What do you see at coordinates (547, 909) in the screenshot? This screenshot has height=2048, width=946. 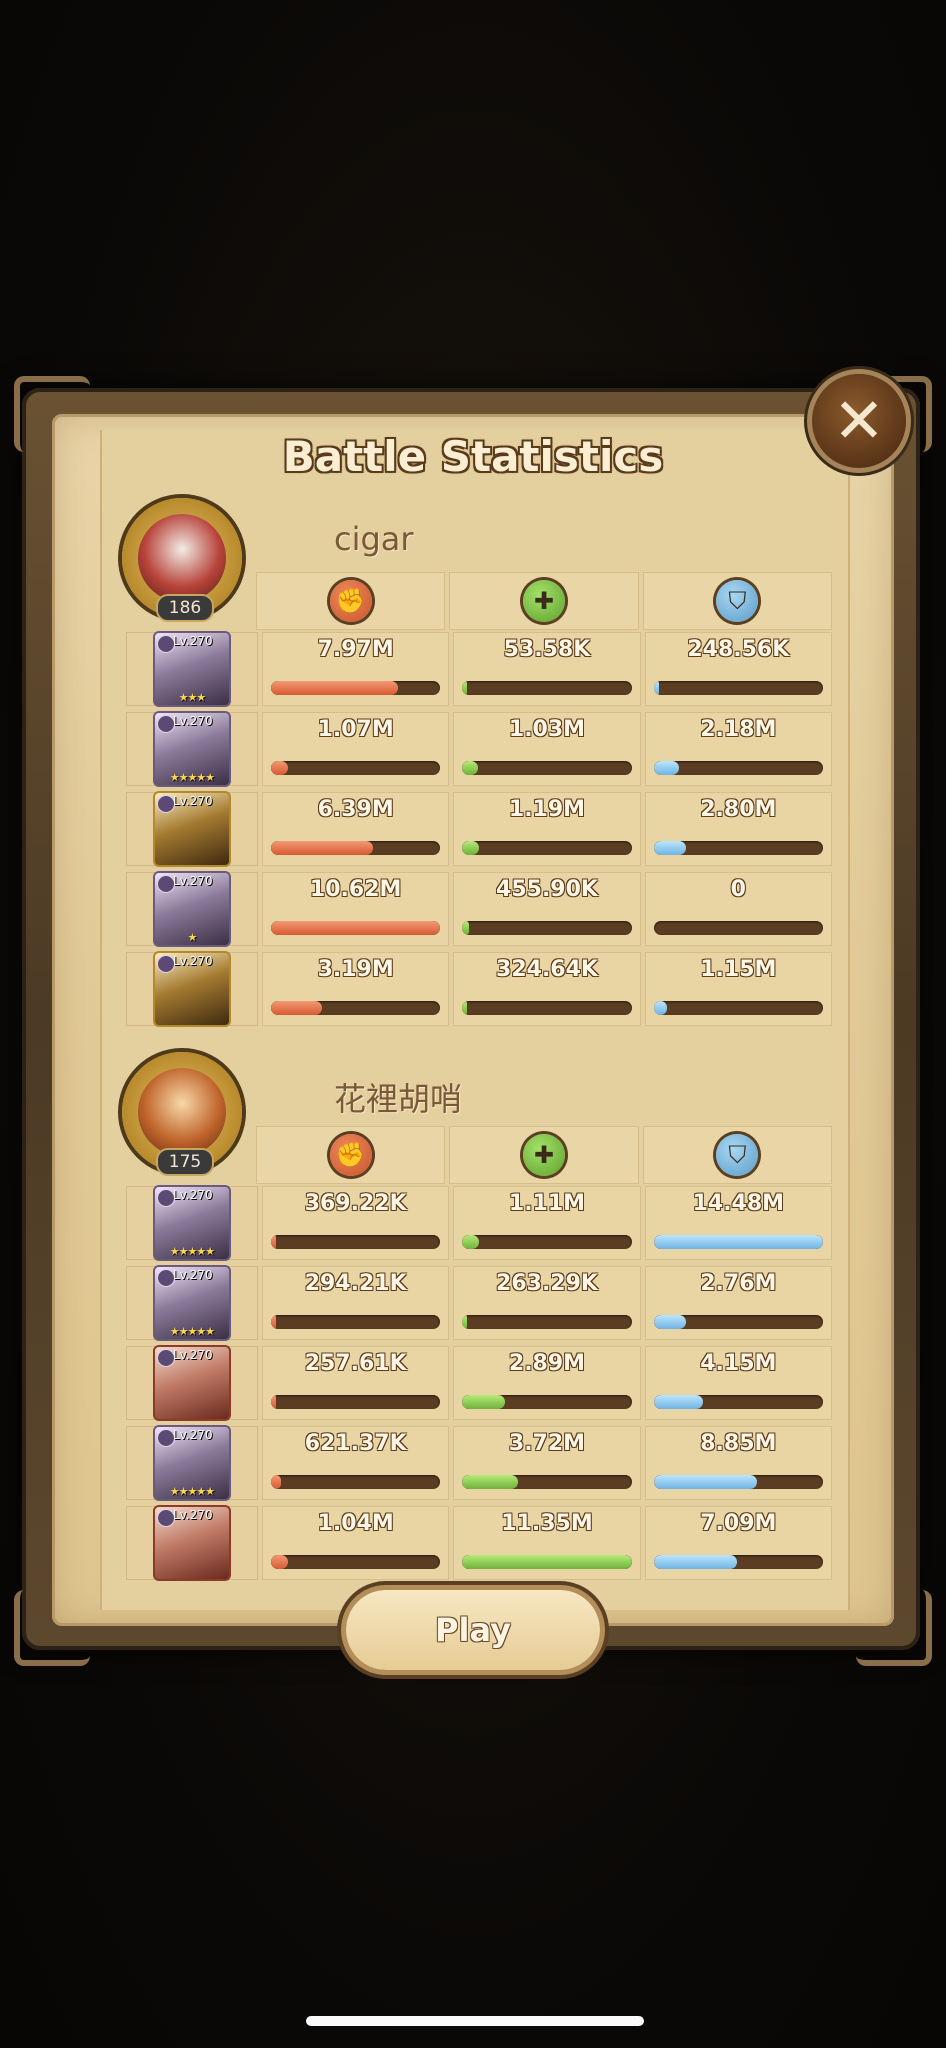 I see `heal-stat: 455.90K` at bounding box center [547, 909].